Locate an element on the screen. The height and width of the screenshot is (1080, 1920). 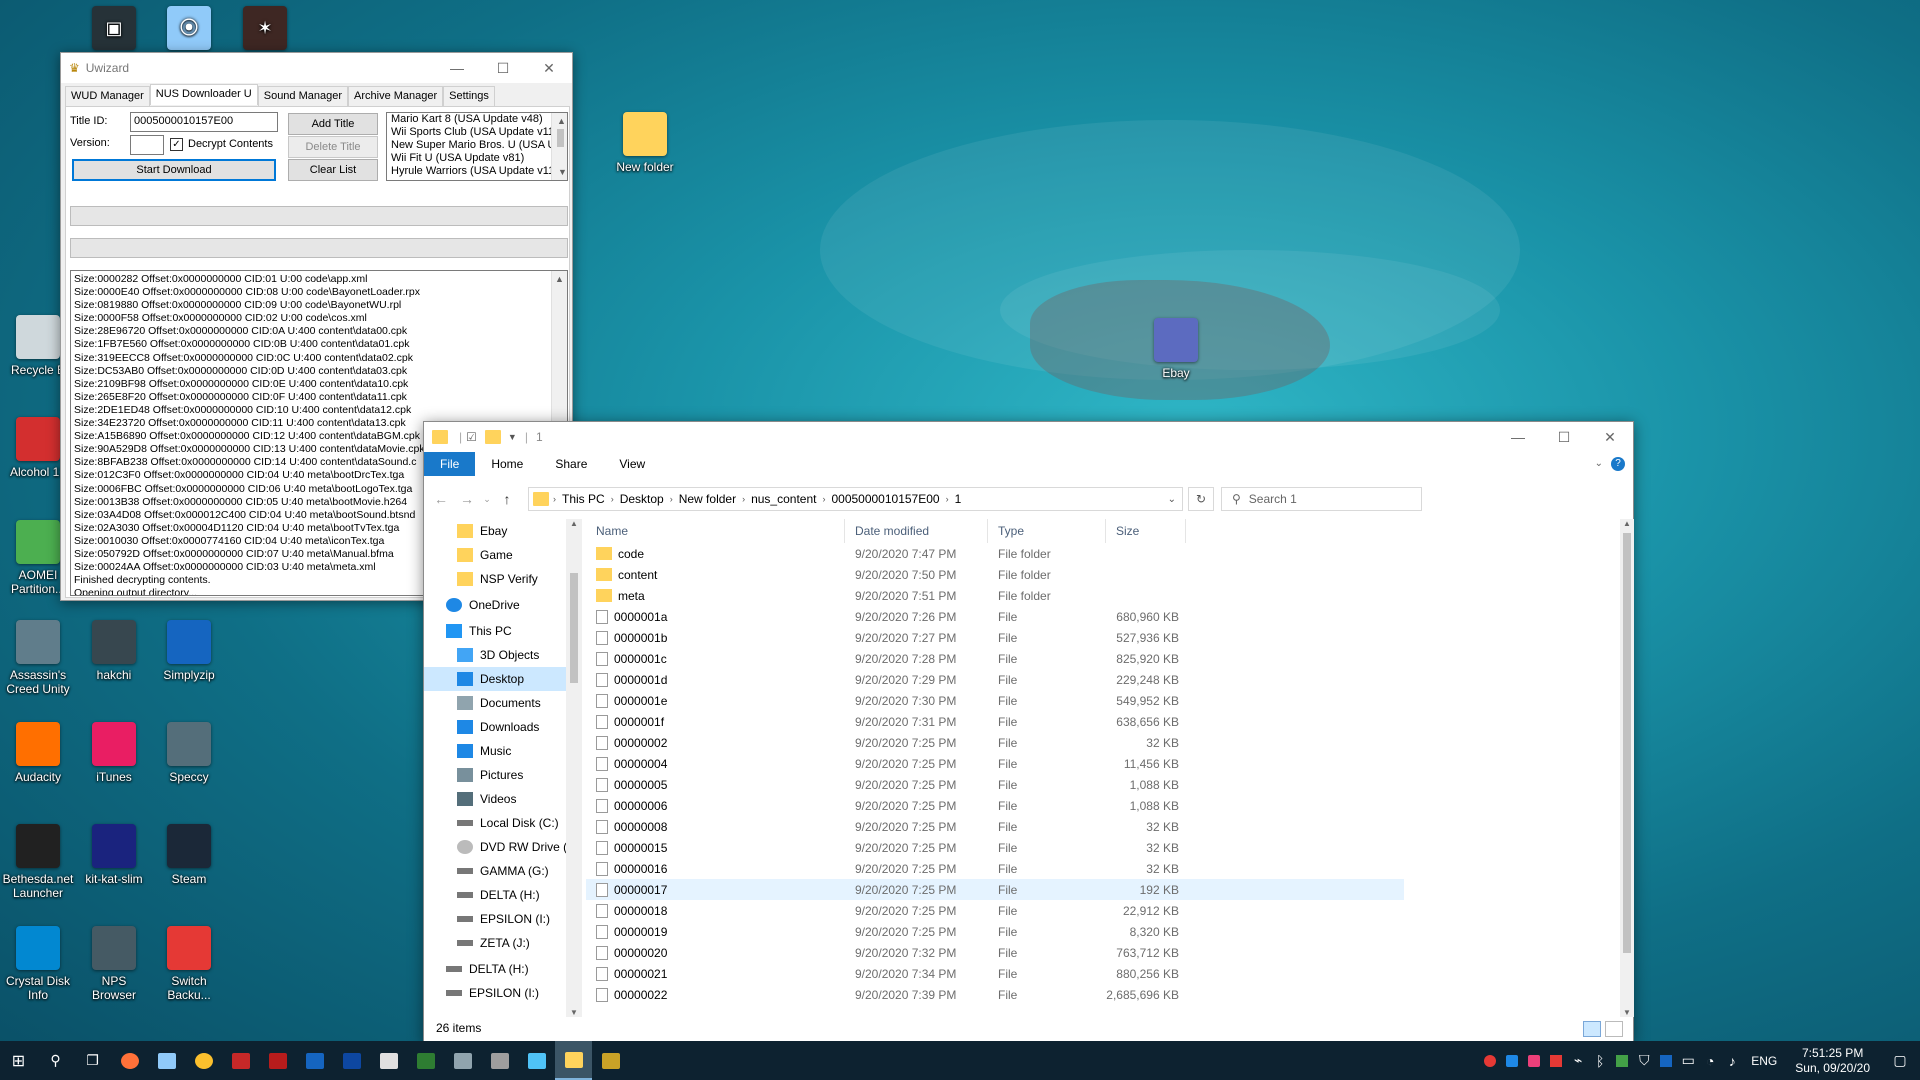
queue-item: New Super Mario Bros. U (USA Up is located at coordinates (478, 145).